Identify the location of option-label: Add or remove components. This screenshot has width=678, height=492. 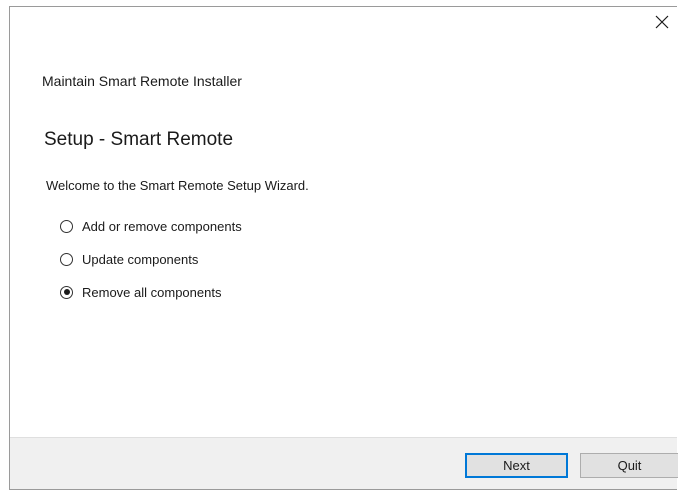
(162, 226).